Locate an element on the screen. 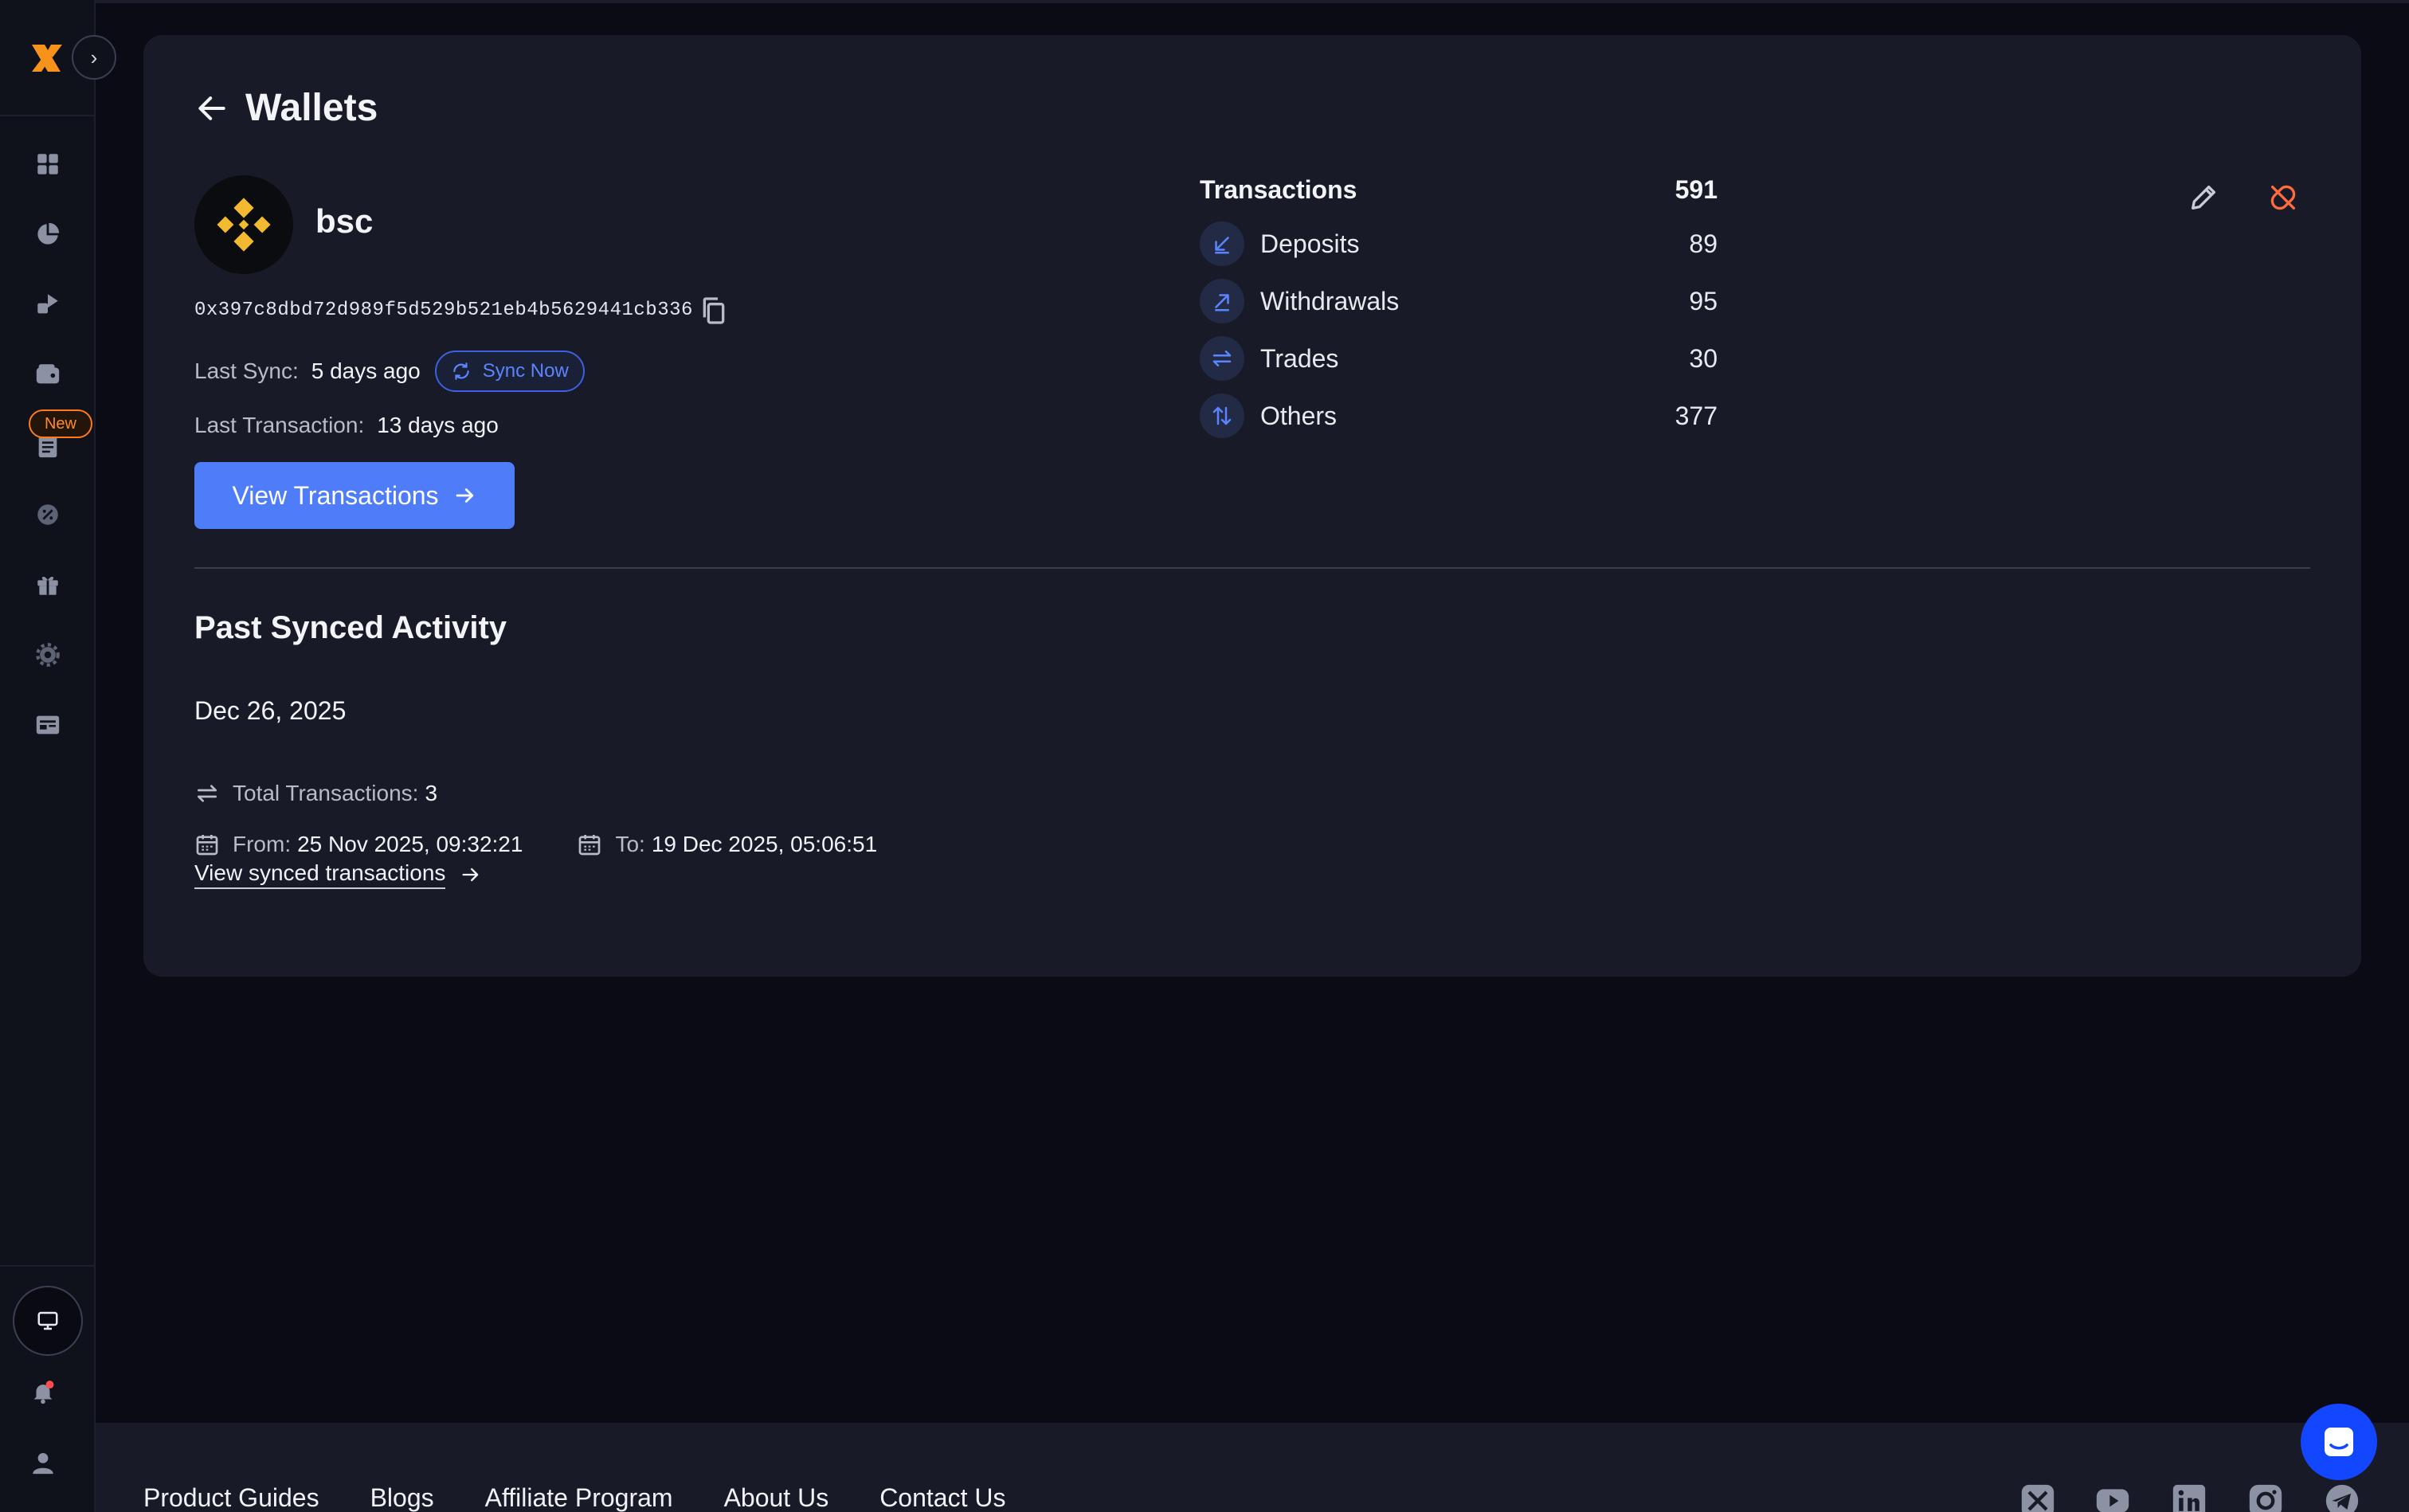 Image resolution: width=2409 pixels, height=1512 pixels. support-chat-button is located at coordinates (2339, 1442).